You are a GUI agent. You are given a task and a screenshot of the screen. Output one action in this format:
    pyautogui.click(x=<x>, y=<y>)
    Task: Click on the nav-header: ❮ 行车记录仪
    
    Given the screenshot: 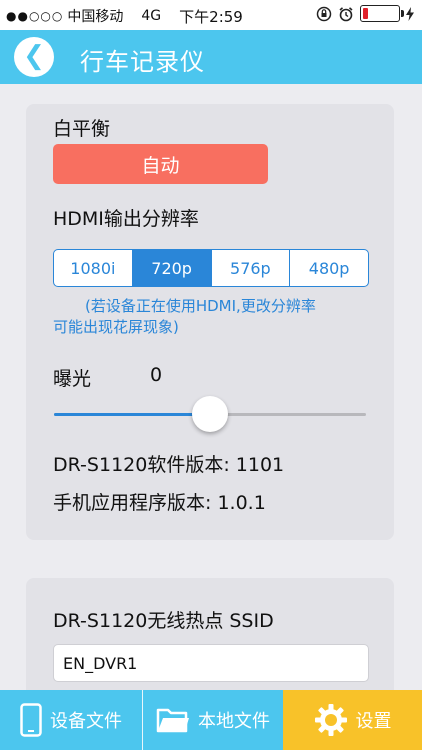 What is the action you would take?
    pyautogui.click(x=211, y=57)
    